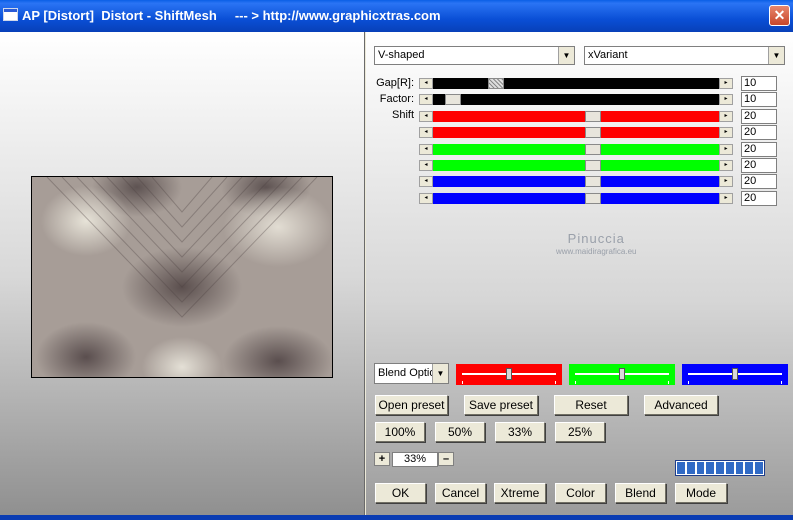  What do you see at coordinates (596, 243) in the screenshot?
I see `watermark: Pinuccia www.maidiragrafica.eu` at bounding box center [596, 243].